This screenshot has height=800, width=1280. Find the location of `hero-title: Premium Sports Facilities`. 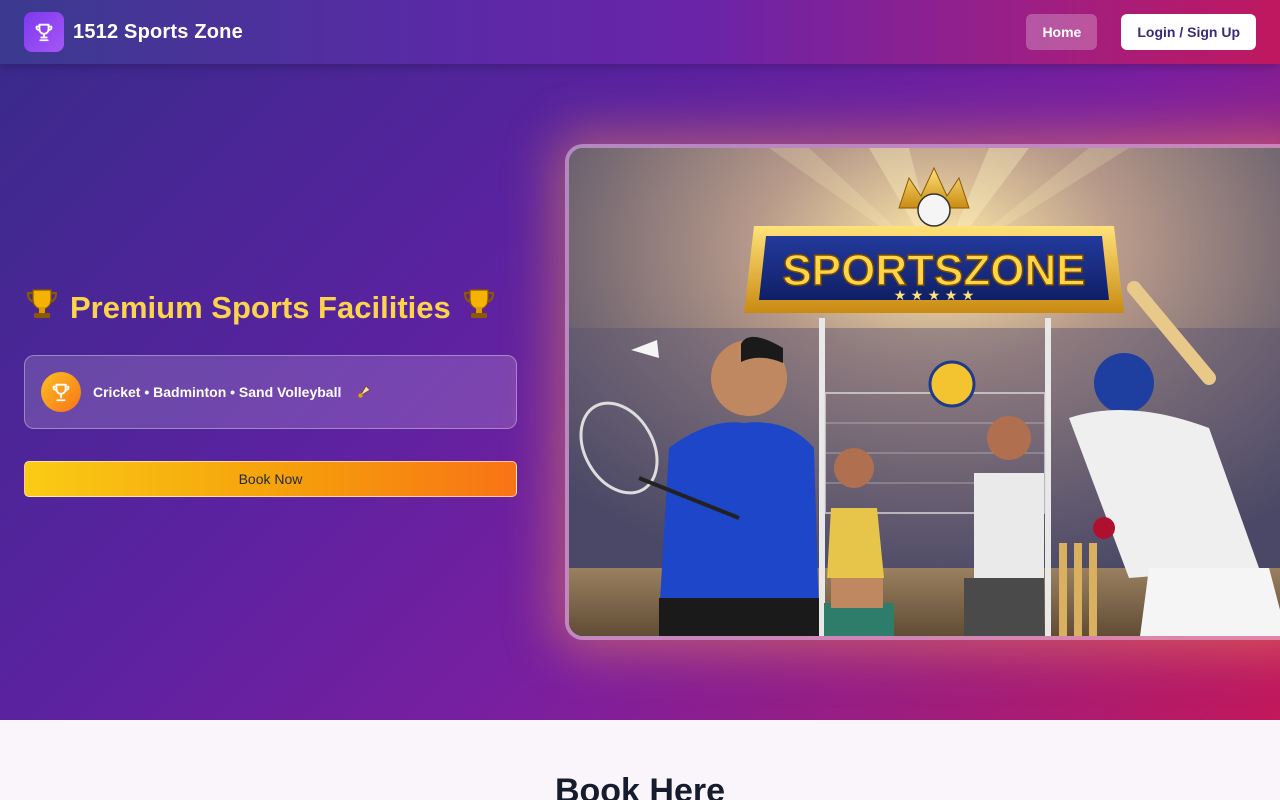

hero-title: Premium Sports Facilities is located at coordinates (260, 308).